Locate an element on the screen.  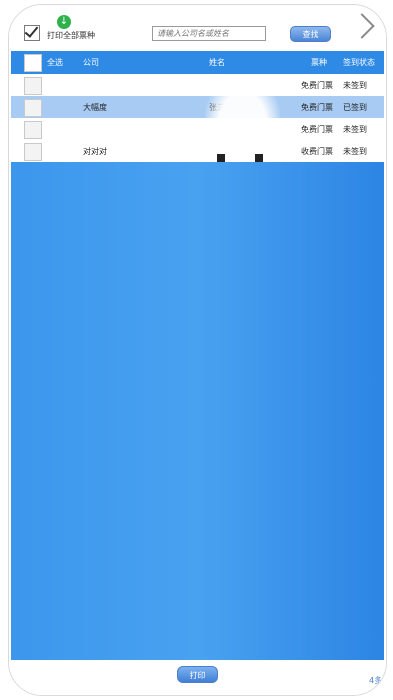
table-header: 全选 公司 姓名 票种 签到状态 is located at coordinates (197, 62).